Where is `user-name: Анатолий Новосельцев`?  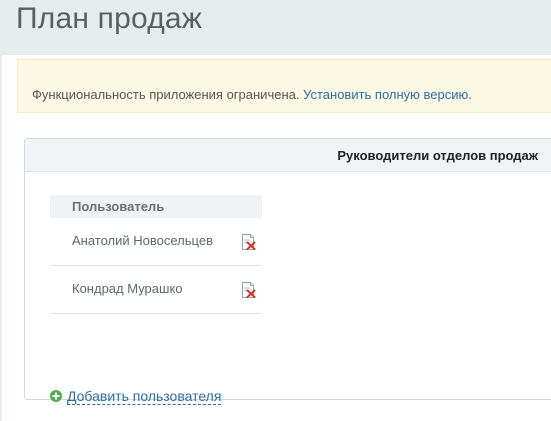
user-name: Анатолий Новосельцев is located at coordinates (142, 240).